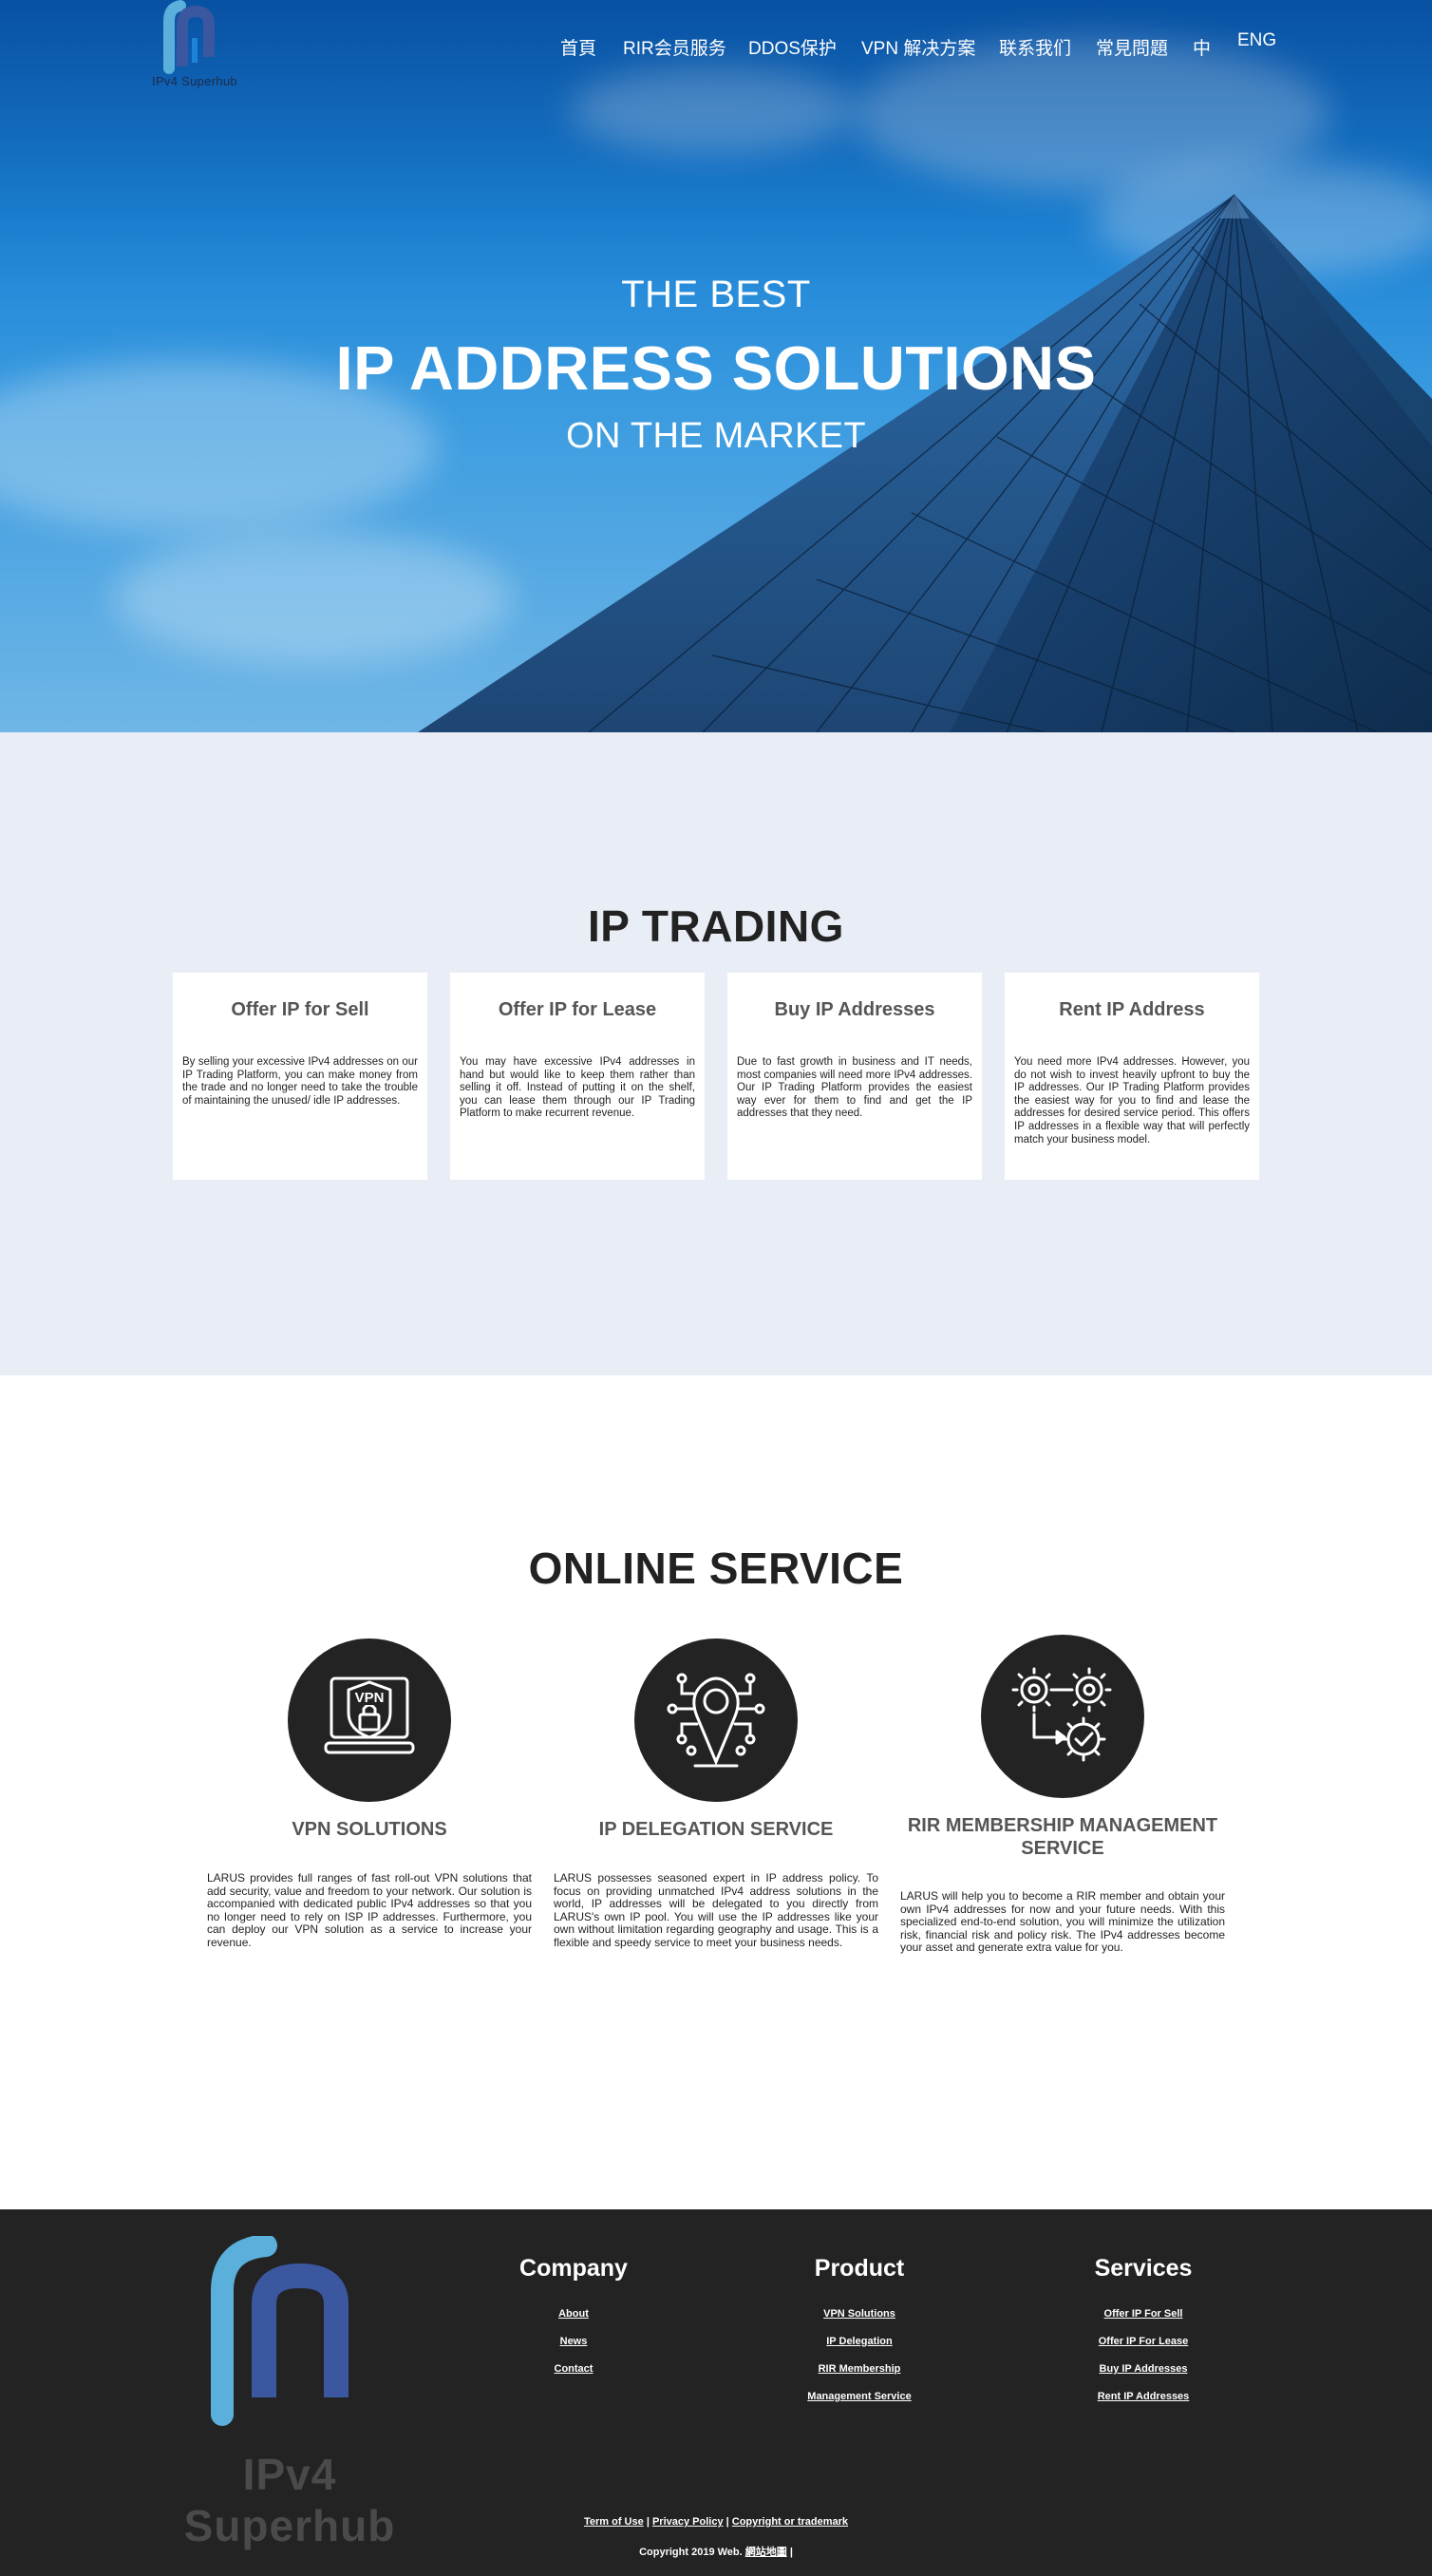  What do you see at coordinates (792, 47) in the screenshot?
I see `nav-ddos-protection: DDOS保护` at bounding box center [792, 47].